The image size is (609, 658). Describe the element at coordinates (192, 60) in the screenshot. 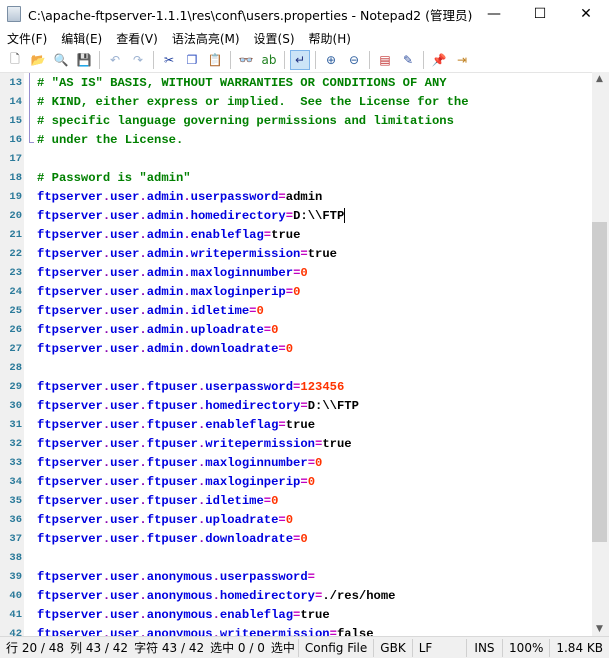

I see `copy-button: ❐` at that location.